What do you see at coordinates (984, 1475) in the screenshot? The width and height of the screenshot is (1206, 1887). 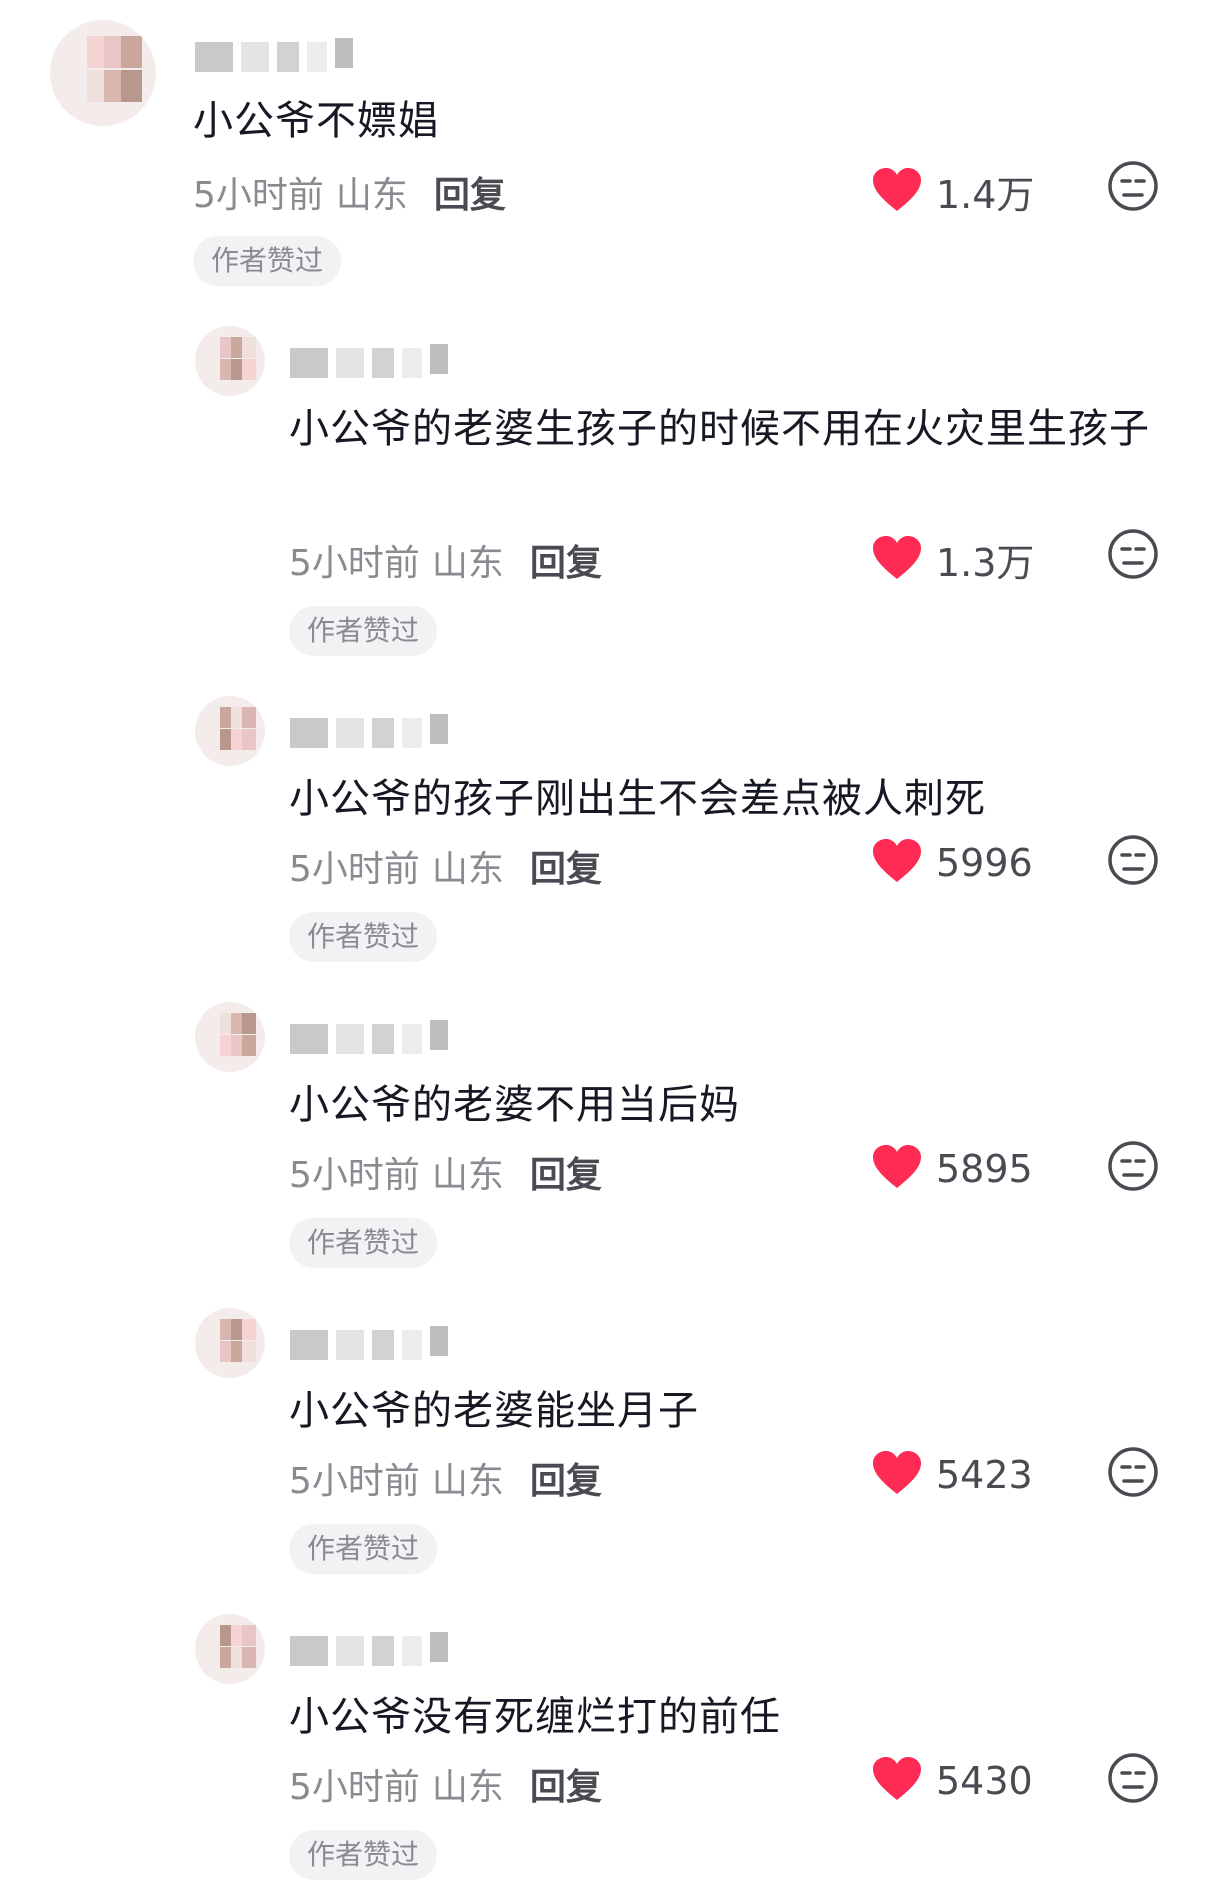 I see `like-count: 5423` at bounding box center [984, 1475].